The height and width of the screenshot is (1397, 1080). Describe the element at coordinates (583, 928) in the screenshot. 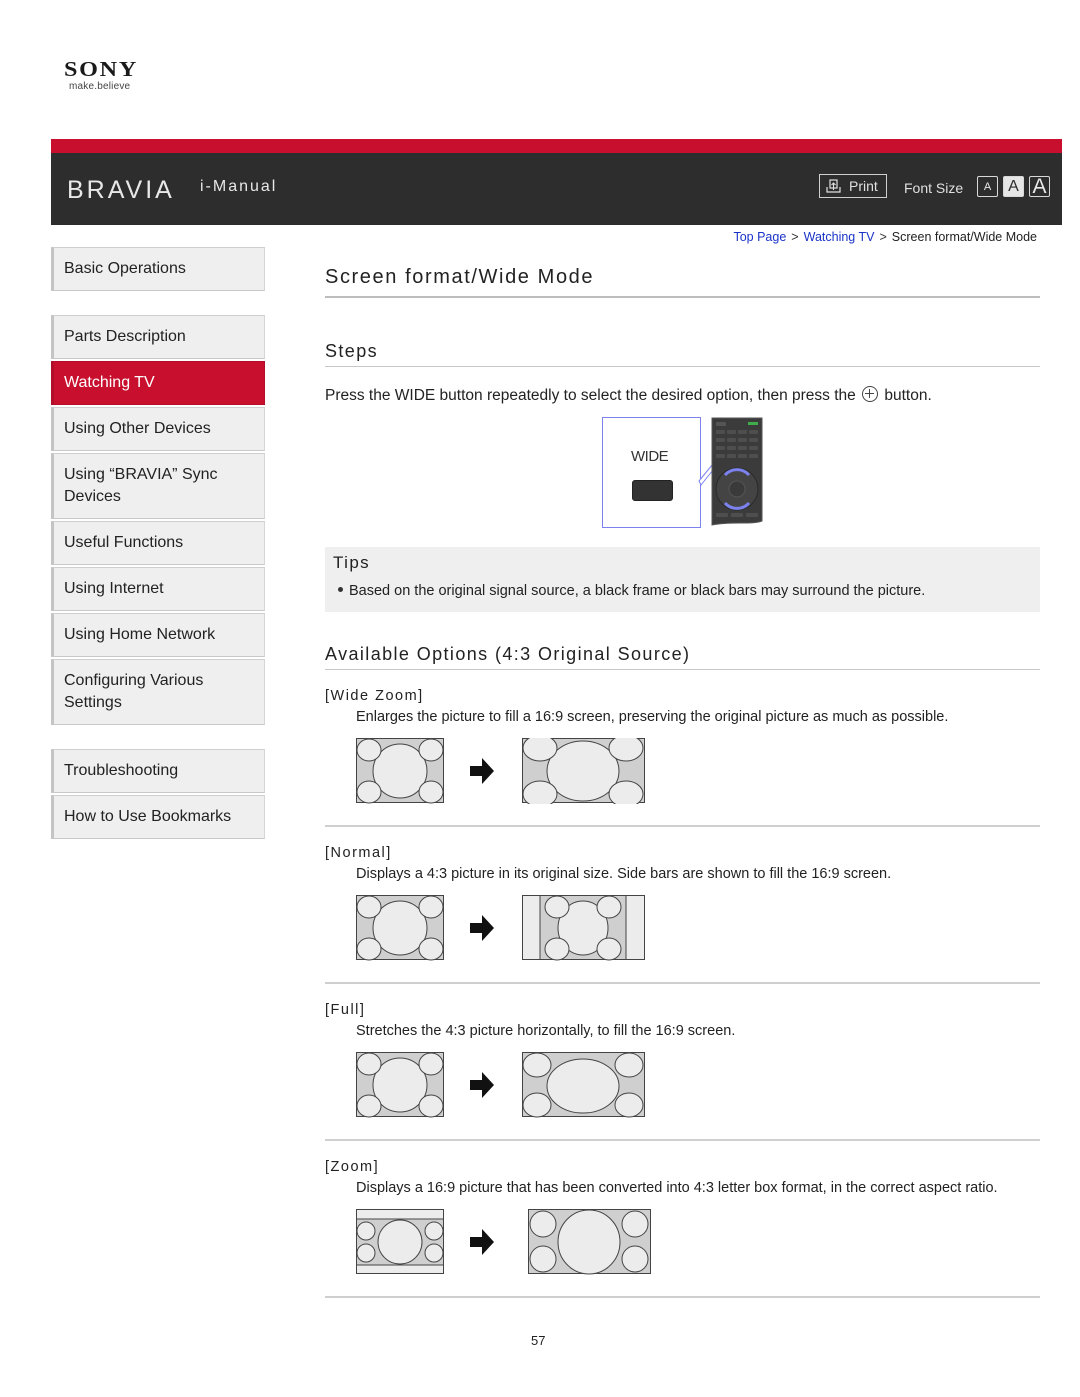

I see `result-normal-picture` at that location.